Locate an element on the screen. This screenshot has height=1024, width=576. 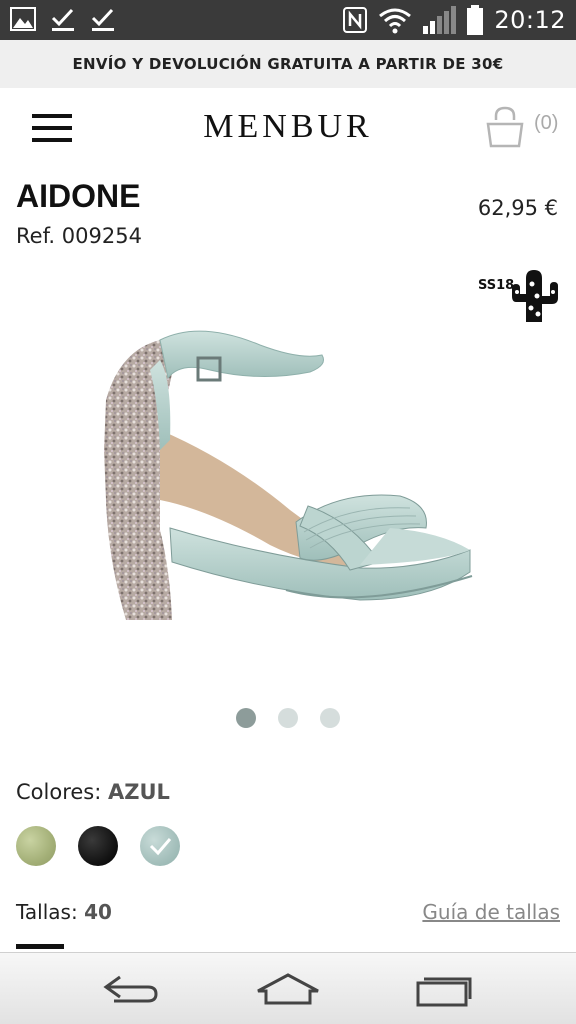
size-tab-indicator is located at coordinates (40, 946).